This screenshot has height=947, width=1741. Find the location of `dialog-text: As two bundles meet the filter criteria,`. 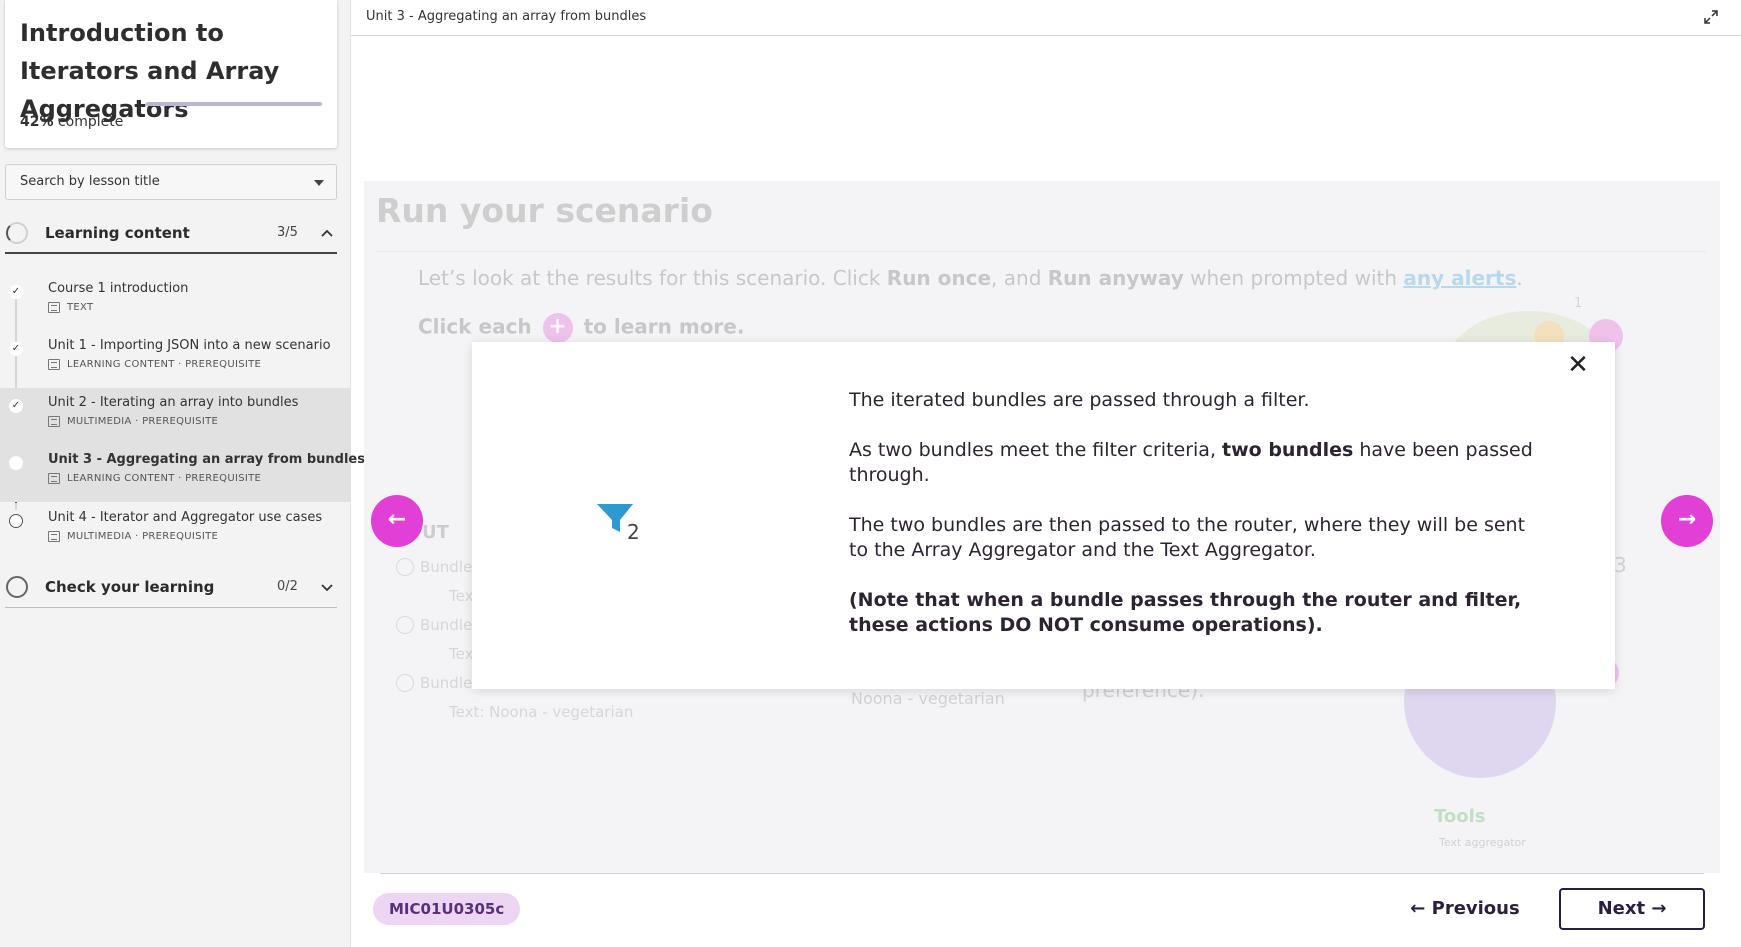

dialog-text: As two bundles meet the filter criteria, is located at coordinates (1036, 450).